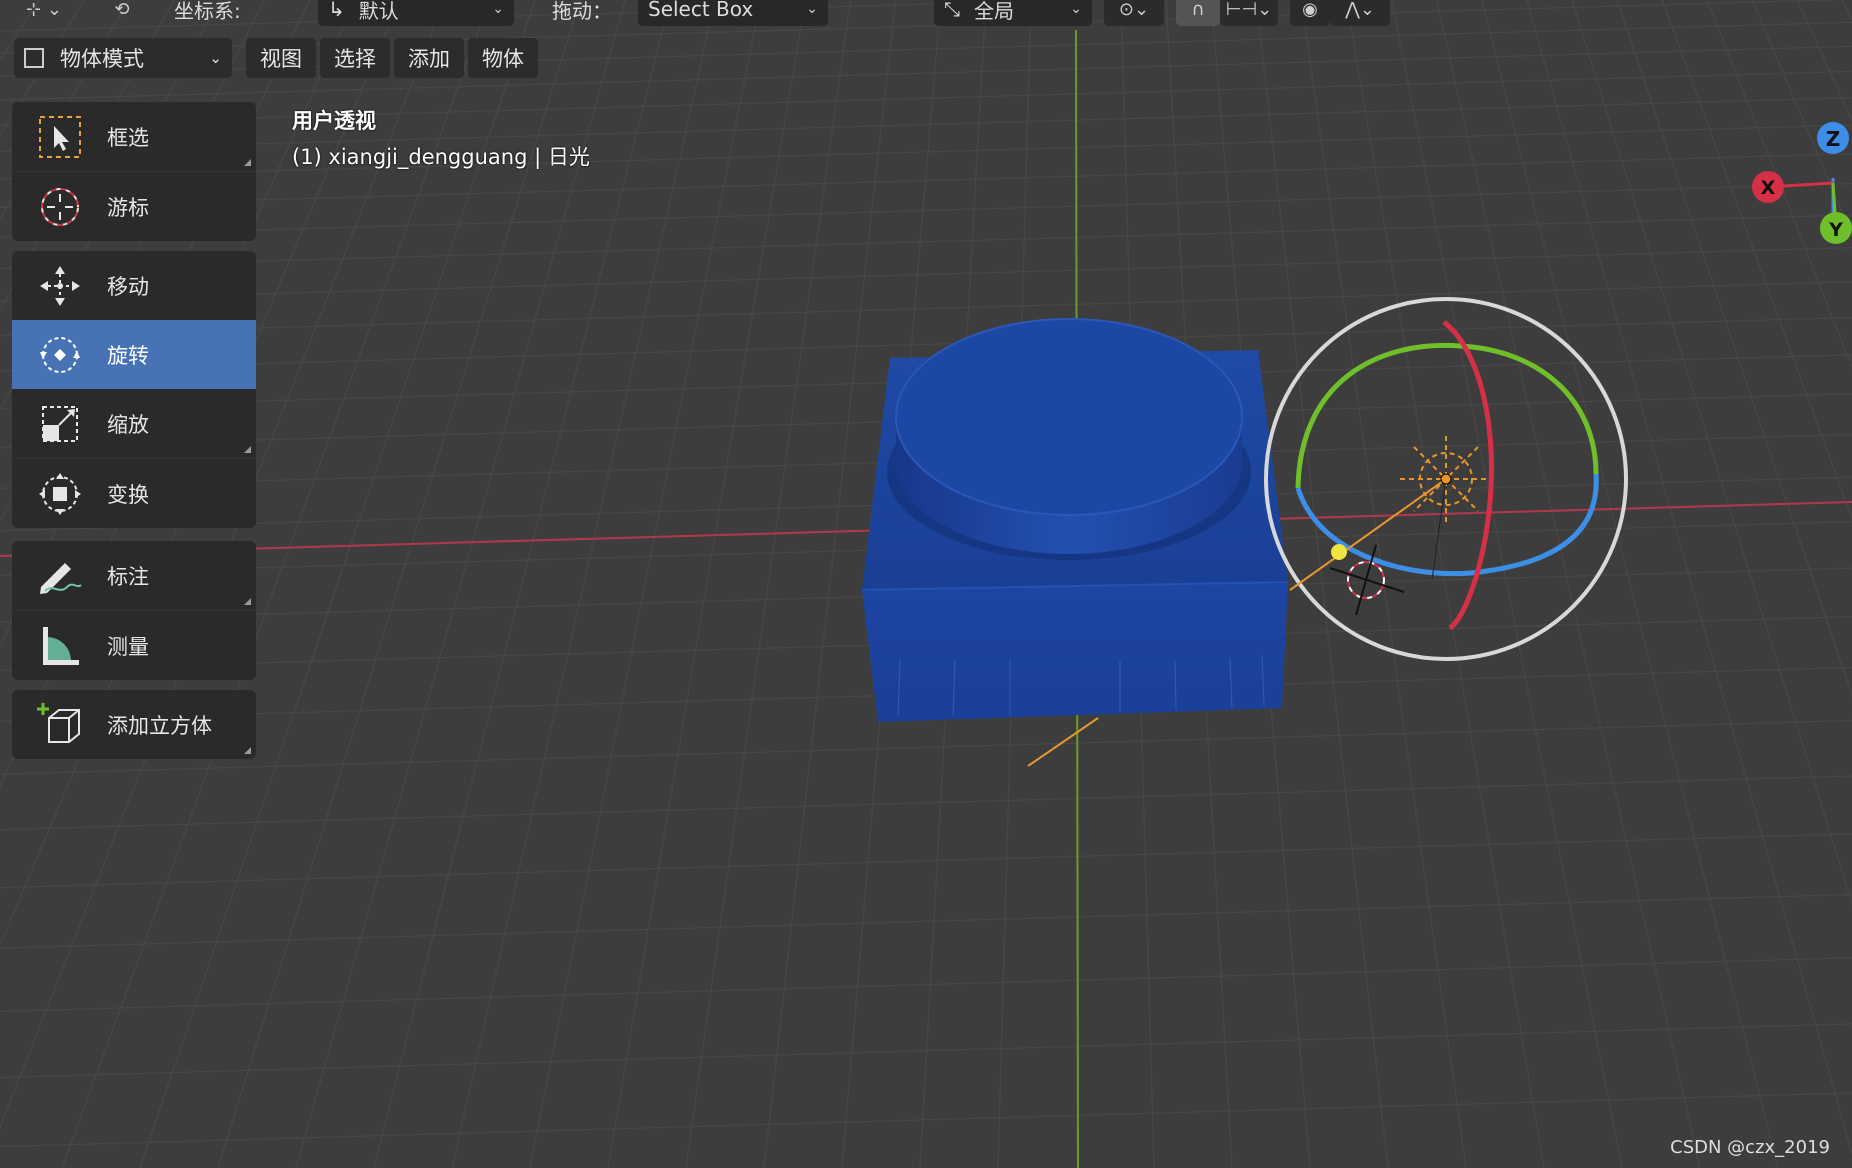  What do you see at coordinates (1249, 13) in the screenshot?
I see `snap-target-dropdown: ⊢⊣⌄` at bounding box center [1249, 13].